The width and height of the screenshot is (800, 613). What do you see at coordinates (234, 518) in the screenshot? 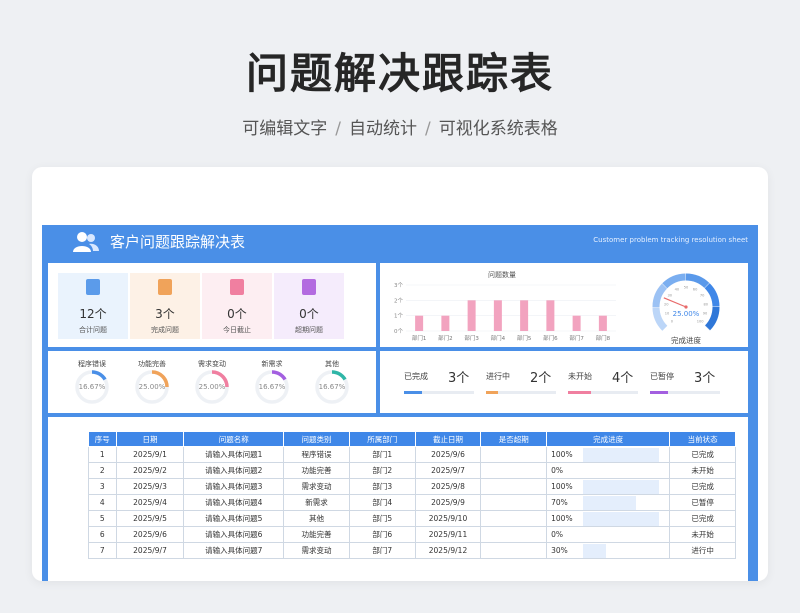
I see `cell-name: 请输入具体问题5` at bounding box center [234, 518].